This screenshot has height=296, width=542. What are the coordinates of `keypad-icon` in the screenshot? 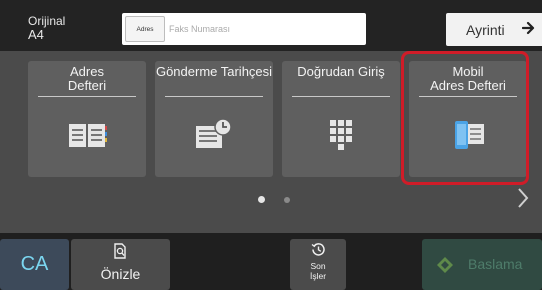 It's located at (341, 135).